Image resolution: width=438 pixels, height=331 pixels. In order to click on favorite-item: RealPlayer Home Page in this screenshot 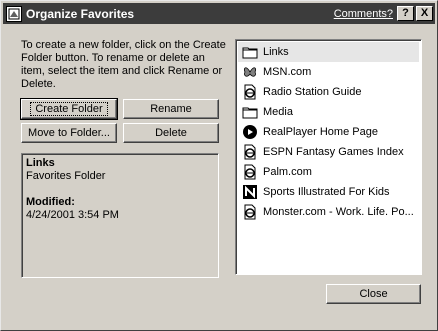, I will do `click(328, 132)`.